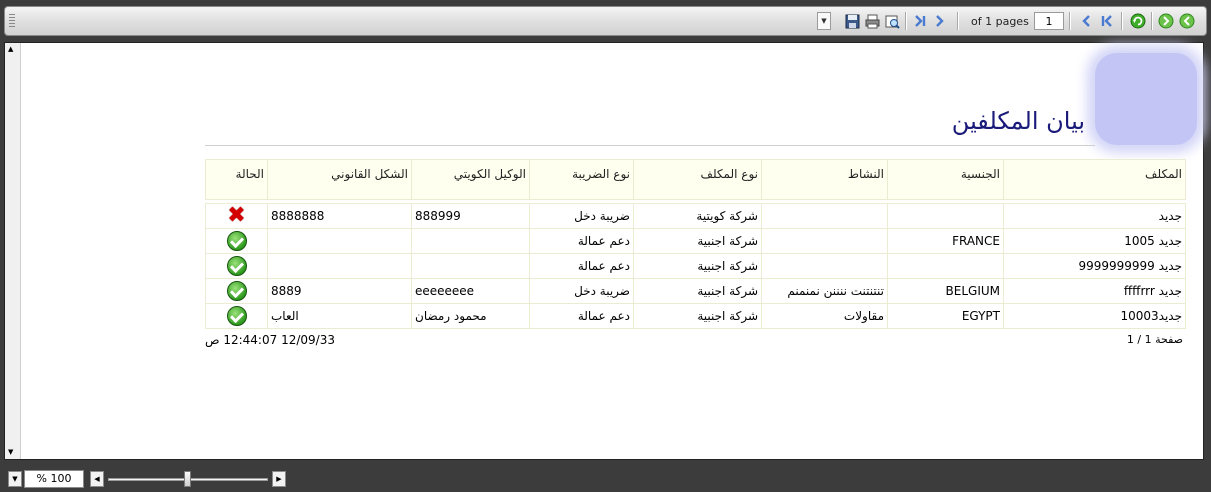  What do you see at coordinates (339, 291) in the screenshot?
I see `table-cell-legal: 8889` at bounding box center [339, 291].